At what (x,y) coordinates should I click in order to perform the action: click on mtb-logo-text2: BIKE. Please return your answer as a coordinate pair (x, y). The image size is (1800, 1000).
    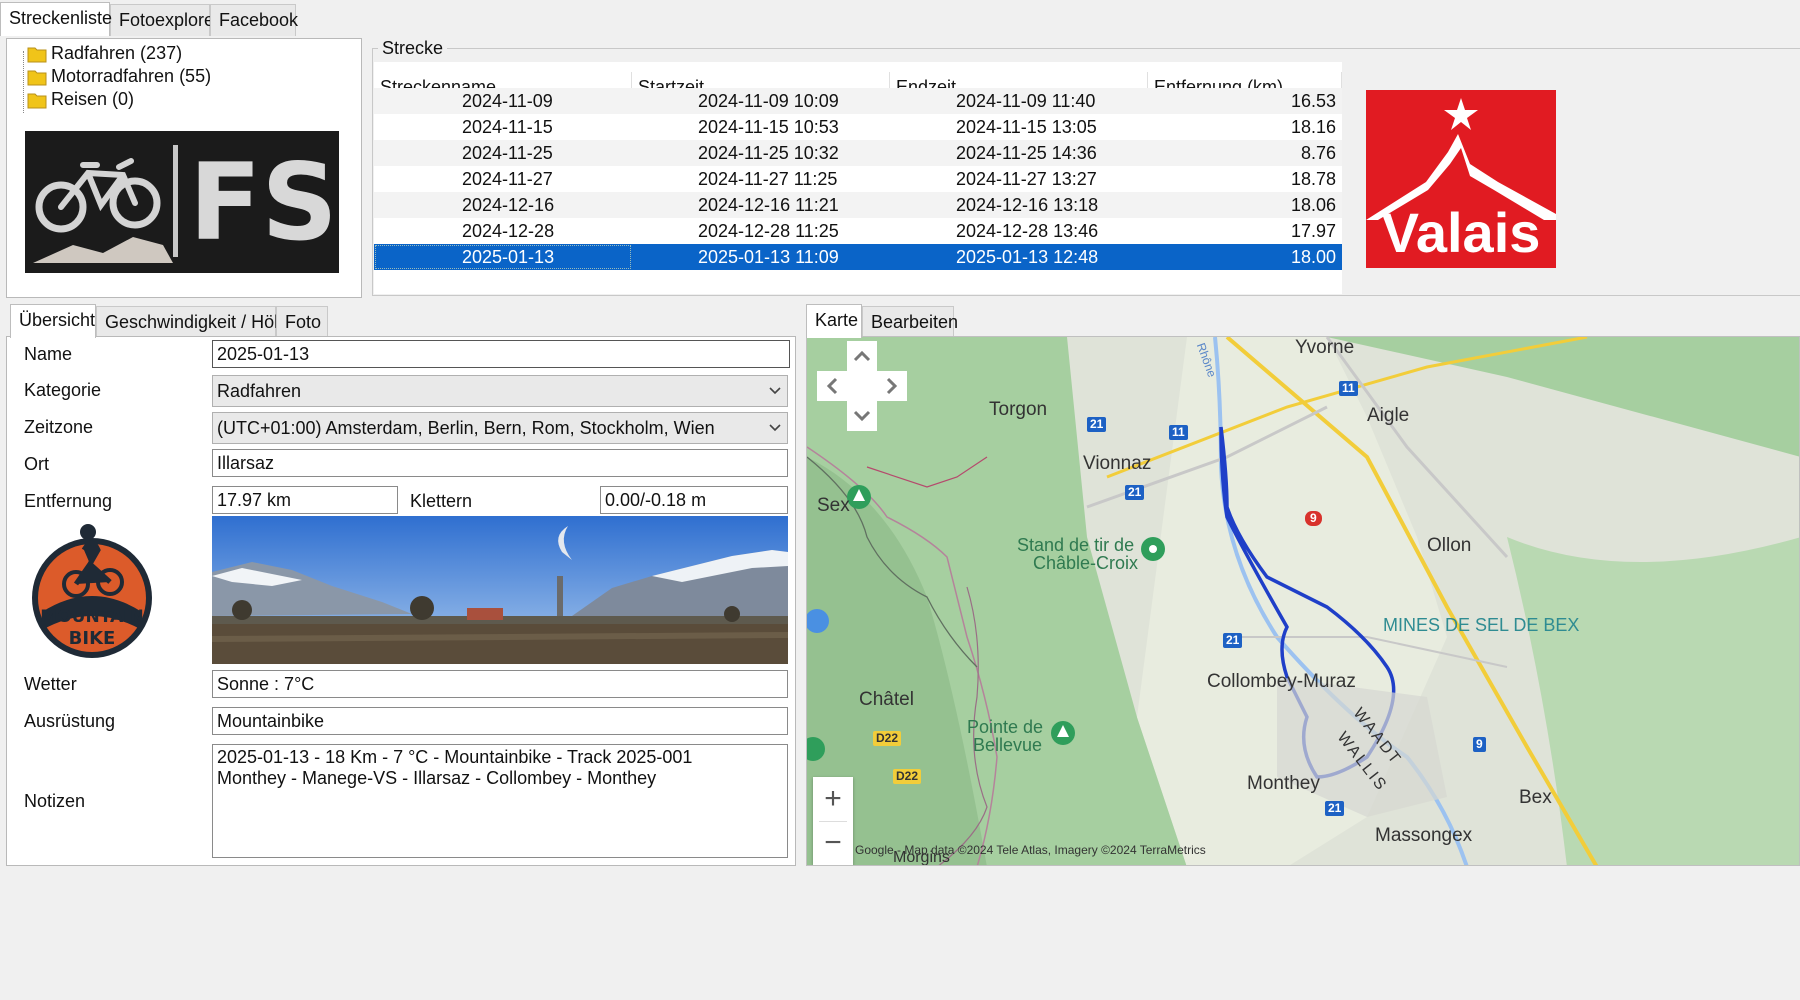
    Looking at the image, I should click on (92, 638).